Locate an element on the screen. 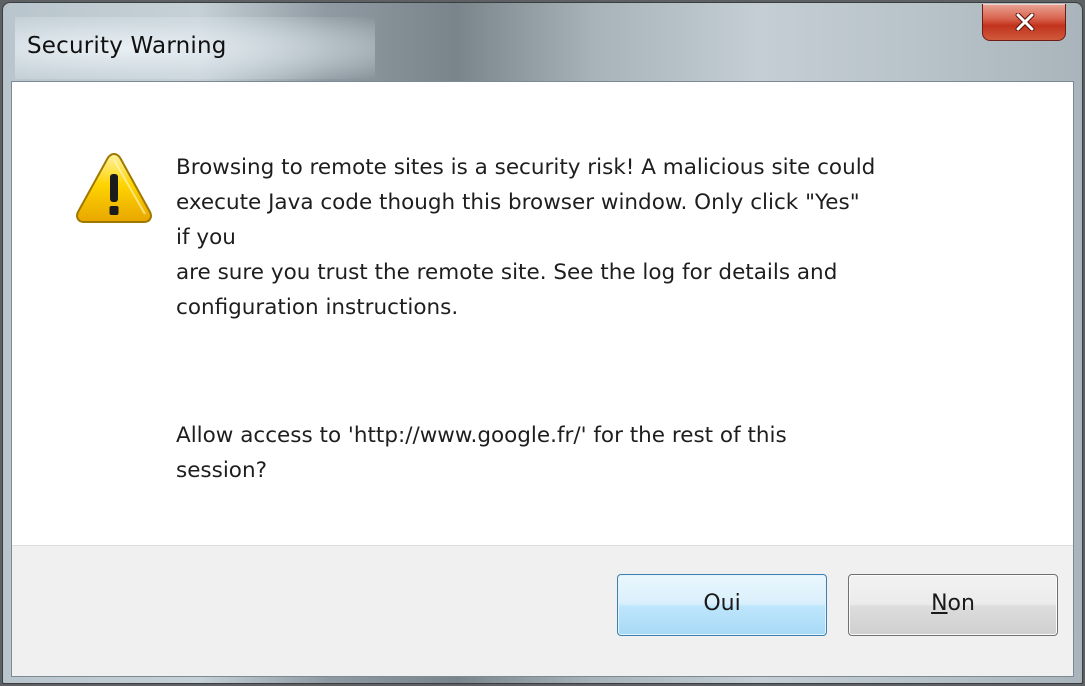  window-title: Security Warning is located at coordinates (127, 46).